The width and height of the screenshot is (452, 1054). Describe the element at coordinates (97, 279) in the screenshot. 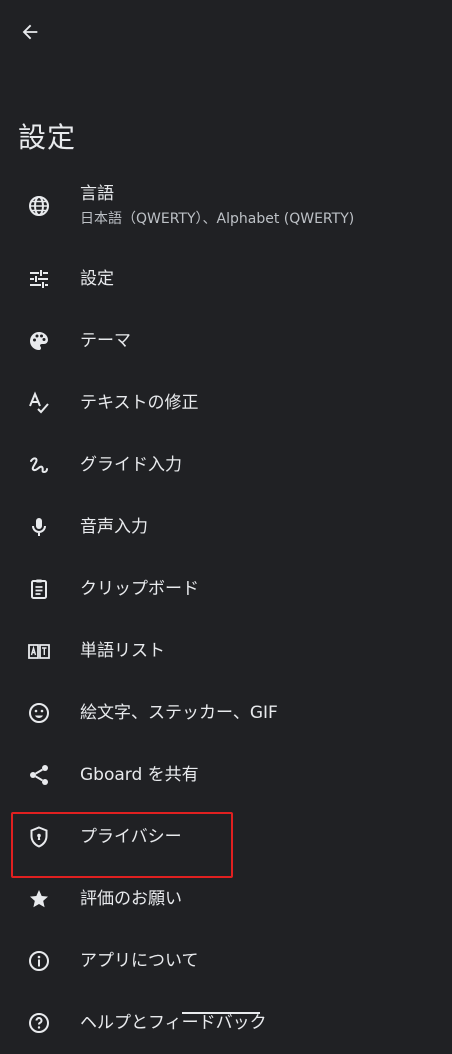

I see `settings-item-label: 設定` at that location.